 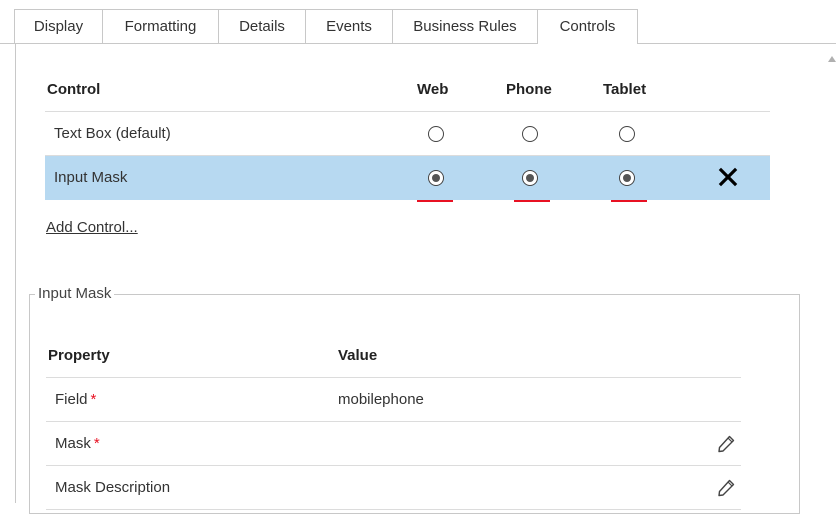 I want to click on property-name-cell: Mask *, so click(x=77, y=444).